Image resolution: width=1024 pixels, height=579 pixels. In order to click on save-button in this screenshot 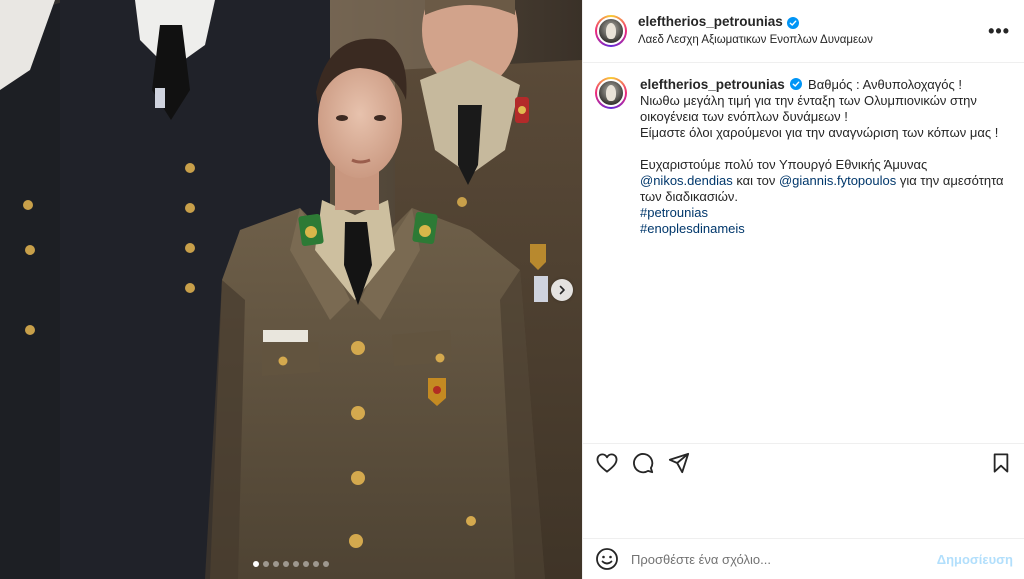, I will do `click(1001, 463)`.